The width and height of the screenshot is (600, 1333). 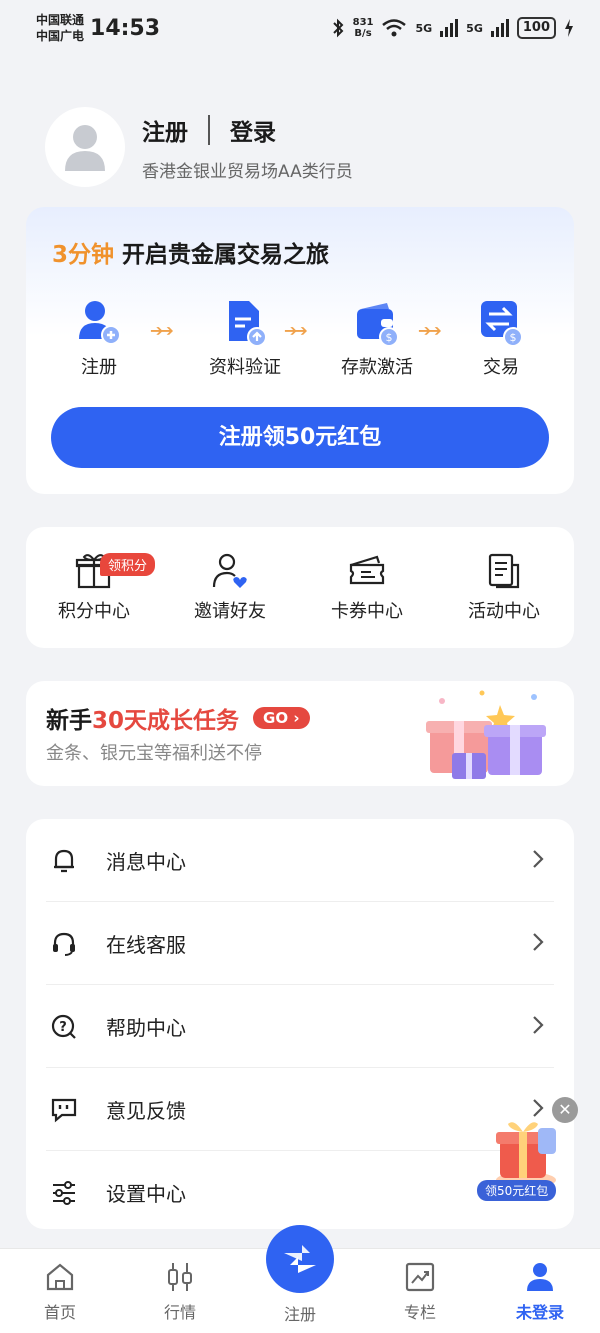 I want to click on divider, so click(x=209, y=129).